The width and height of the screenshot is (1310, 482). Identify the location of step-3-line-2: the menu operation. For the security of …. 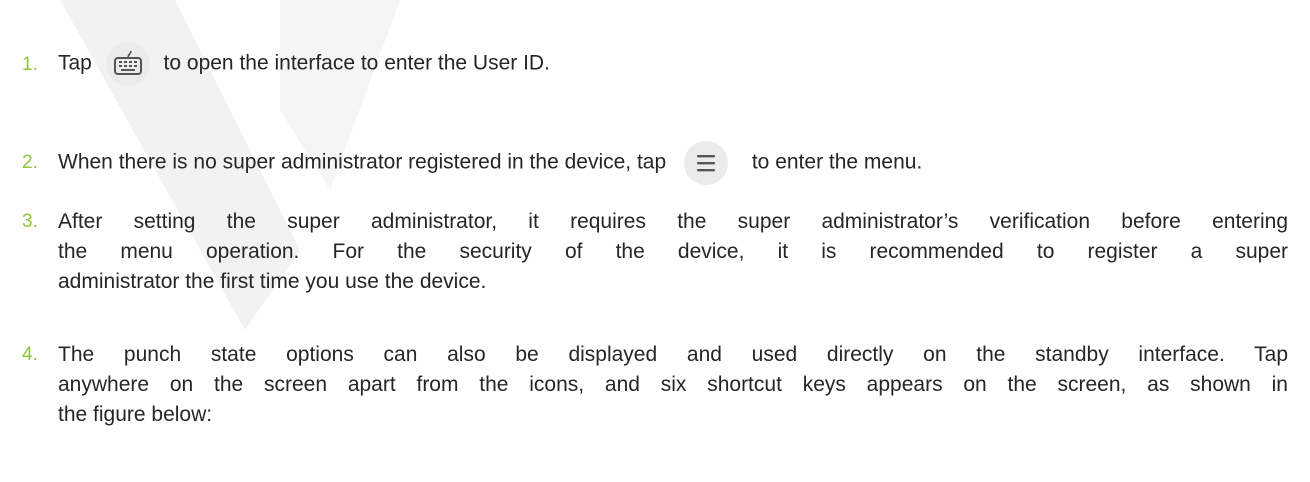
(673, 251).